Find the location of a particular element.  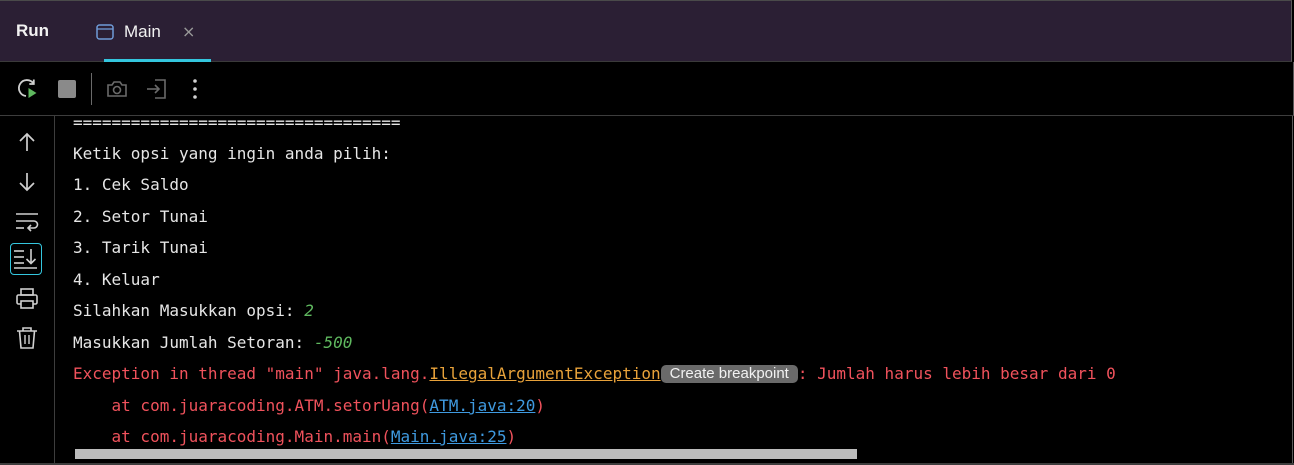

menu-option-line: 2. Setor Tunai is located at coordinates (140, 216).